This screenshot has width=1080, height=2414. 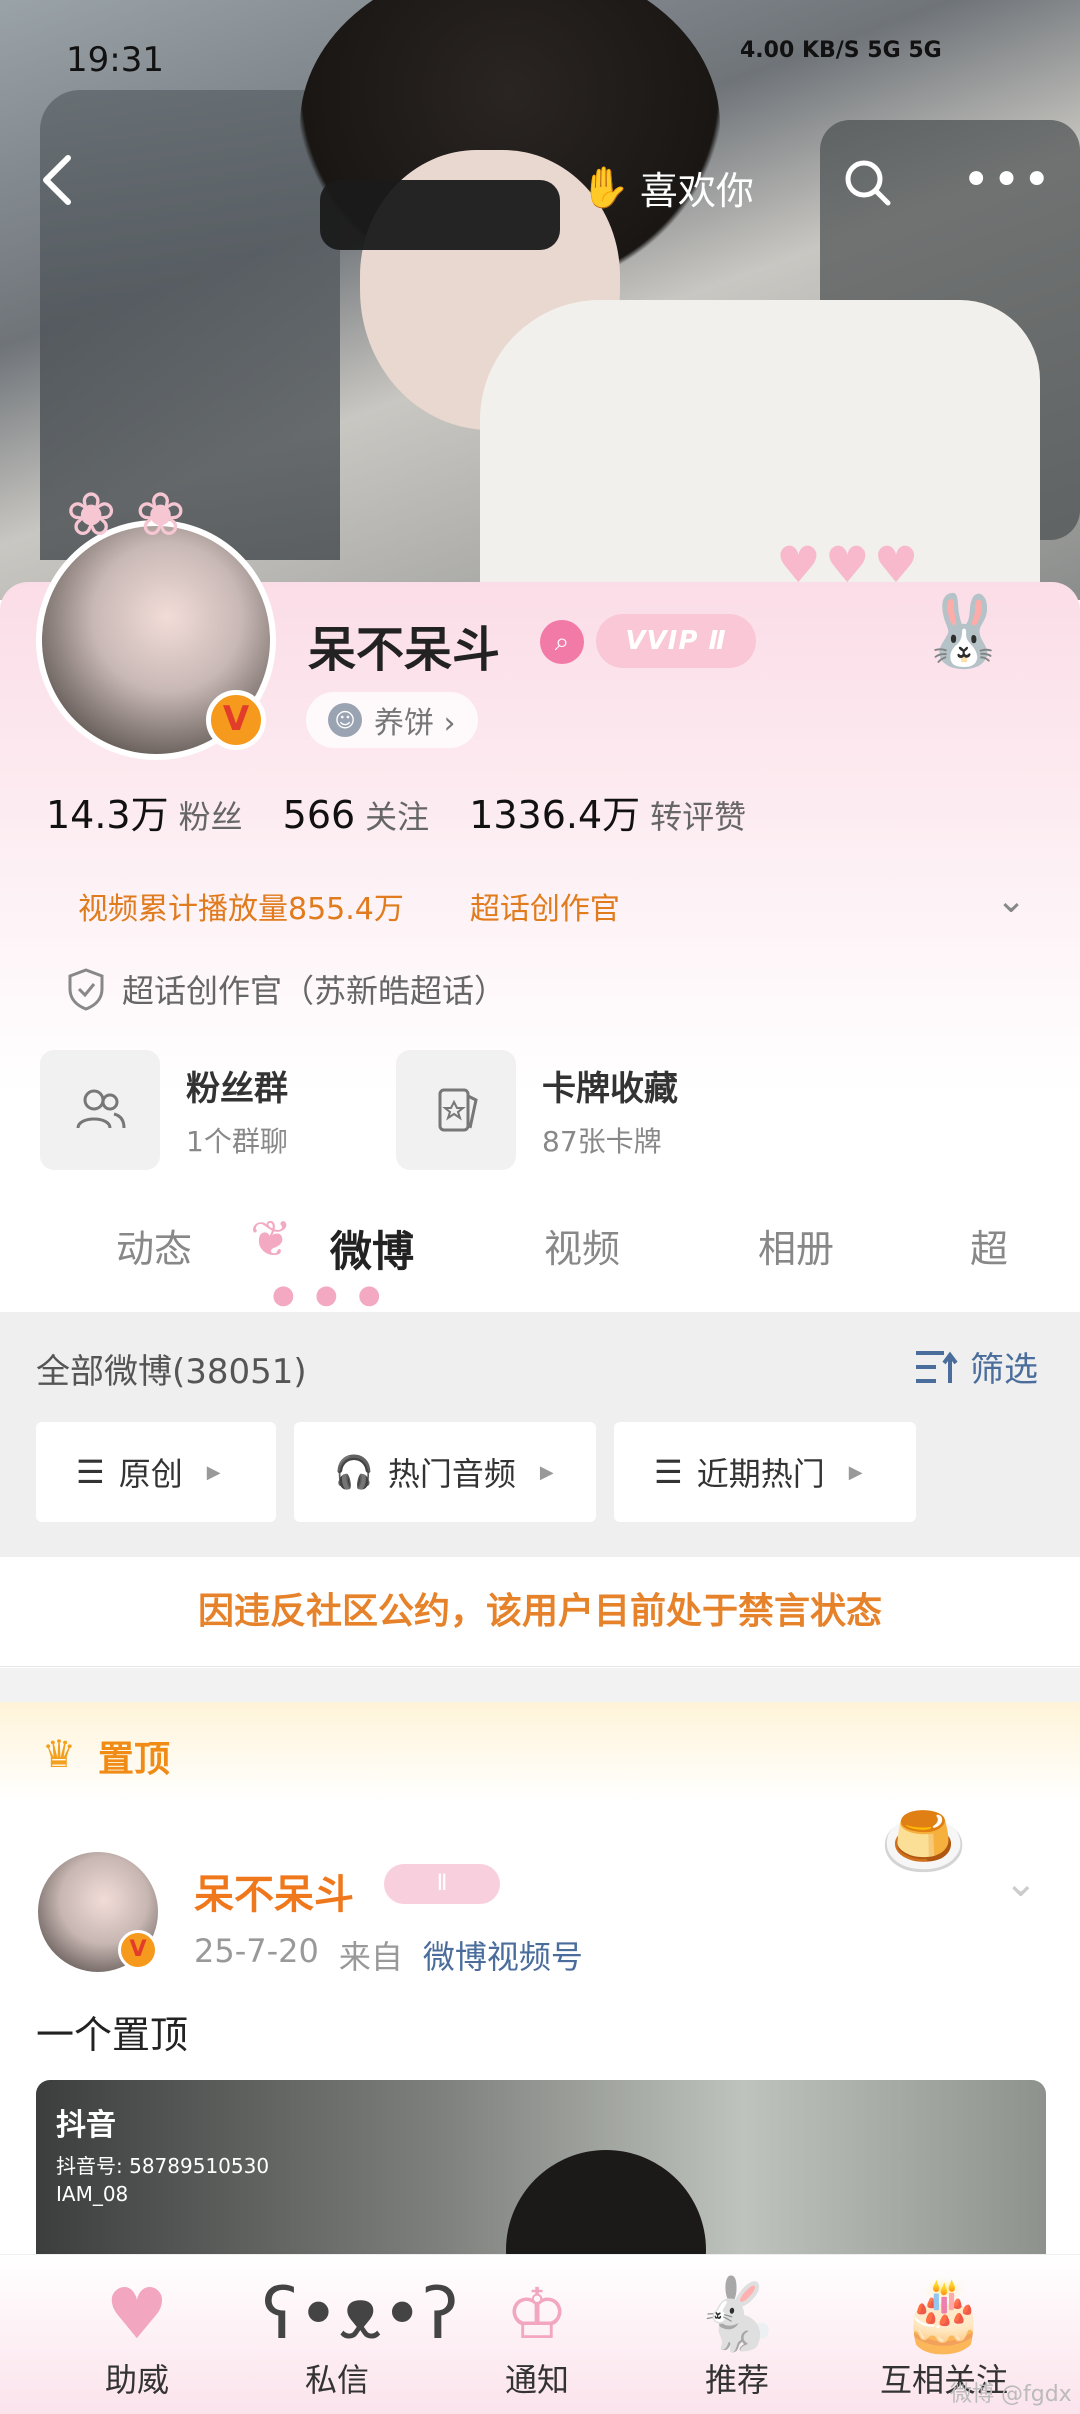 I want to click on bottom-nav-cheer: ♥ 助威, so click(x=137, y=2335).